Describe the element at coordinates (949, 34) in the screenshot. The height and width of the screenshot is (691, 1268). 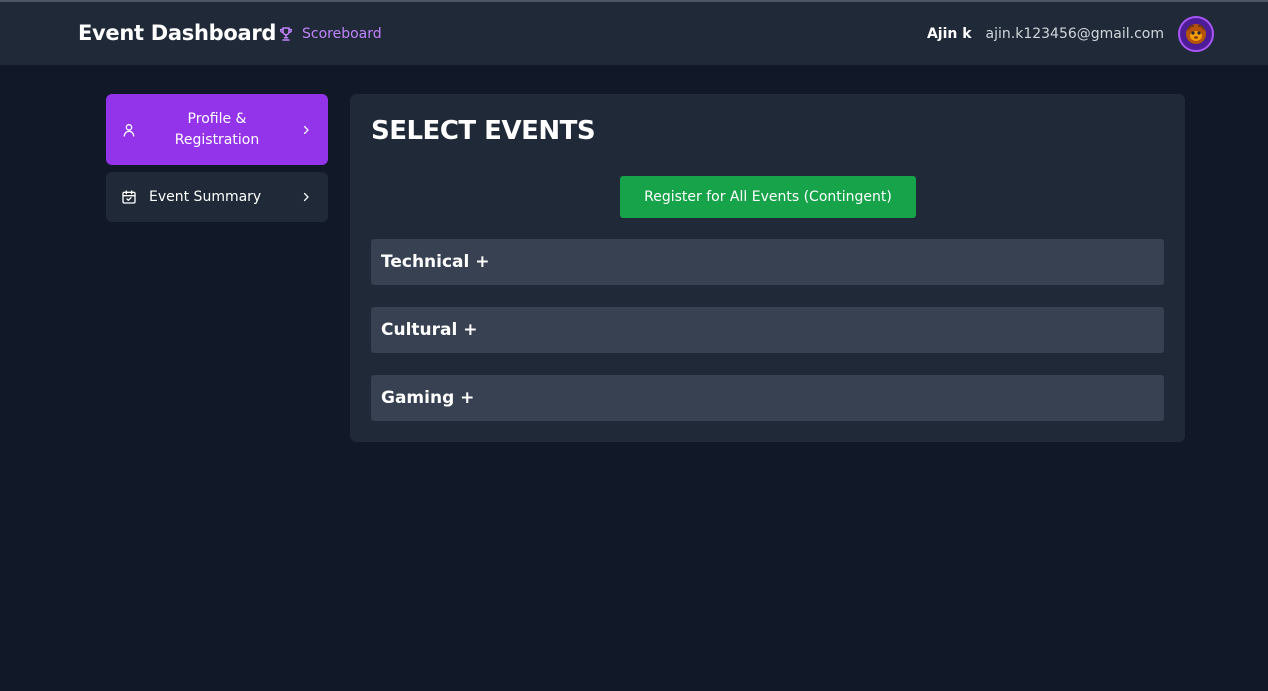
I see `user-name: Ajin k` at that location.